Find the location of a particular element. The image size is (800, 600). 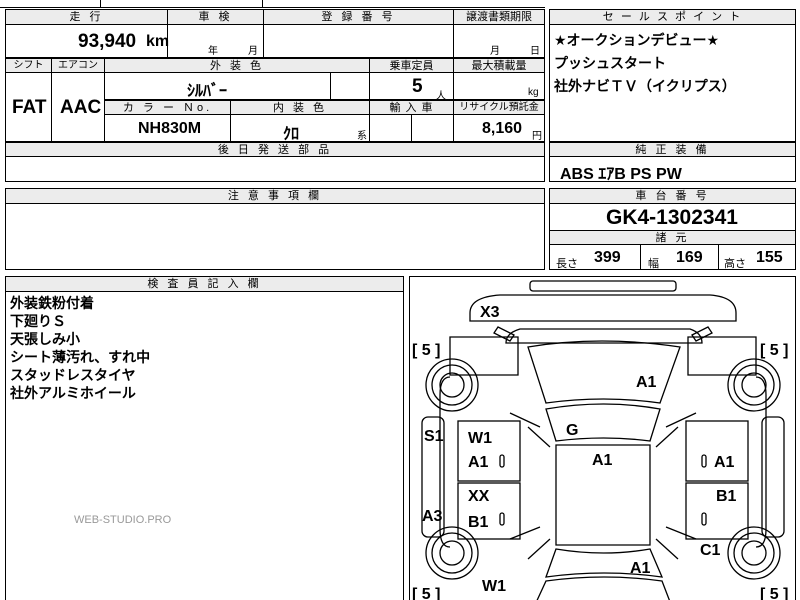

interior-color-suffix: 系 is located at coordinates (362, 136).